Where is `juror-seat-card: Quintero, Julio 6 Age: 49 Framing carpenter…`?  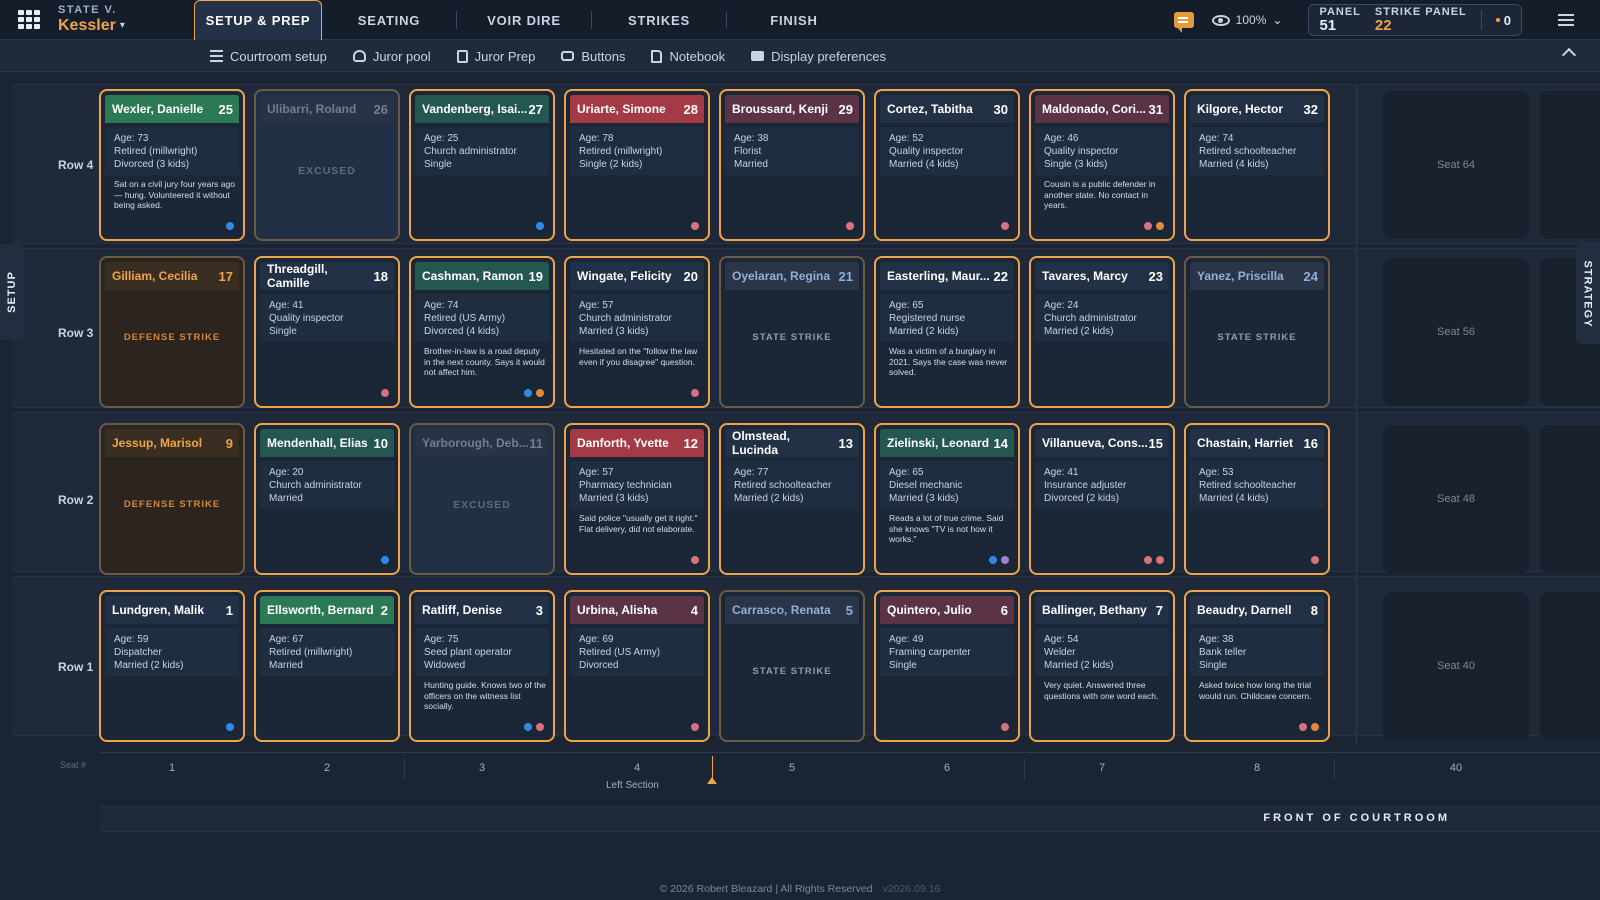
juror-seat-card: Quintero, Julio 6 Age: 49 Framing carpenter… is located at coordinates (947, 666).